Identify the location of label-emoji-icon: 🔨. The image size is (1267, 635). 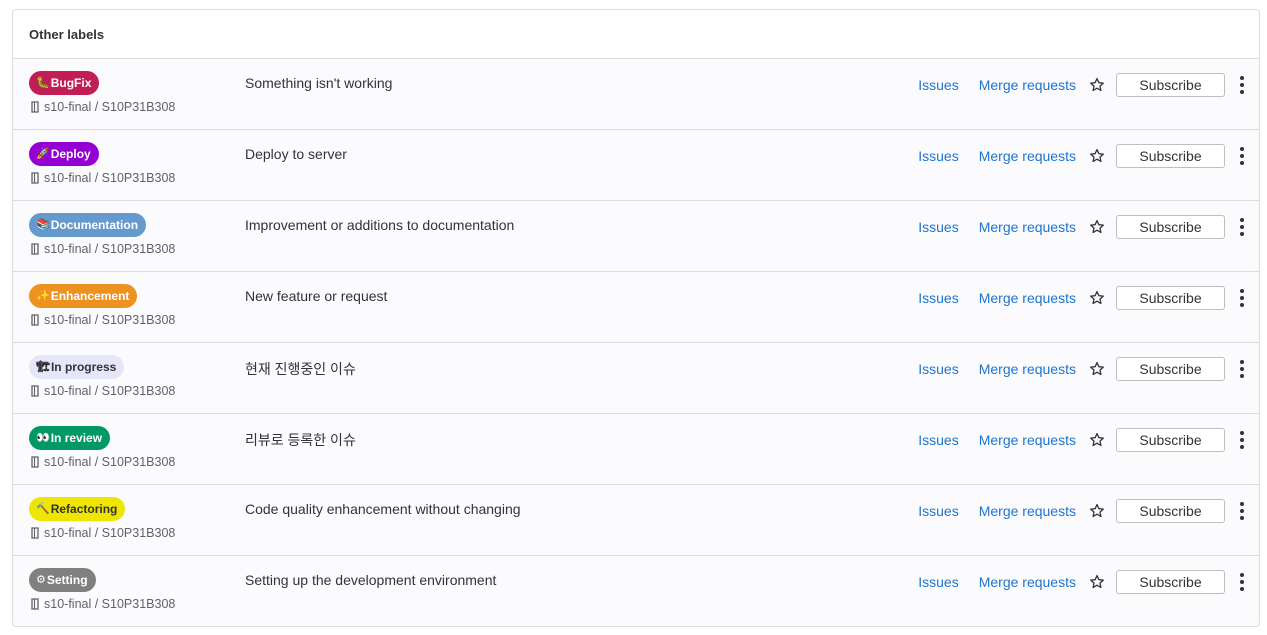
(43, 508).